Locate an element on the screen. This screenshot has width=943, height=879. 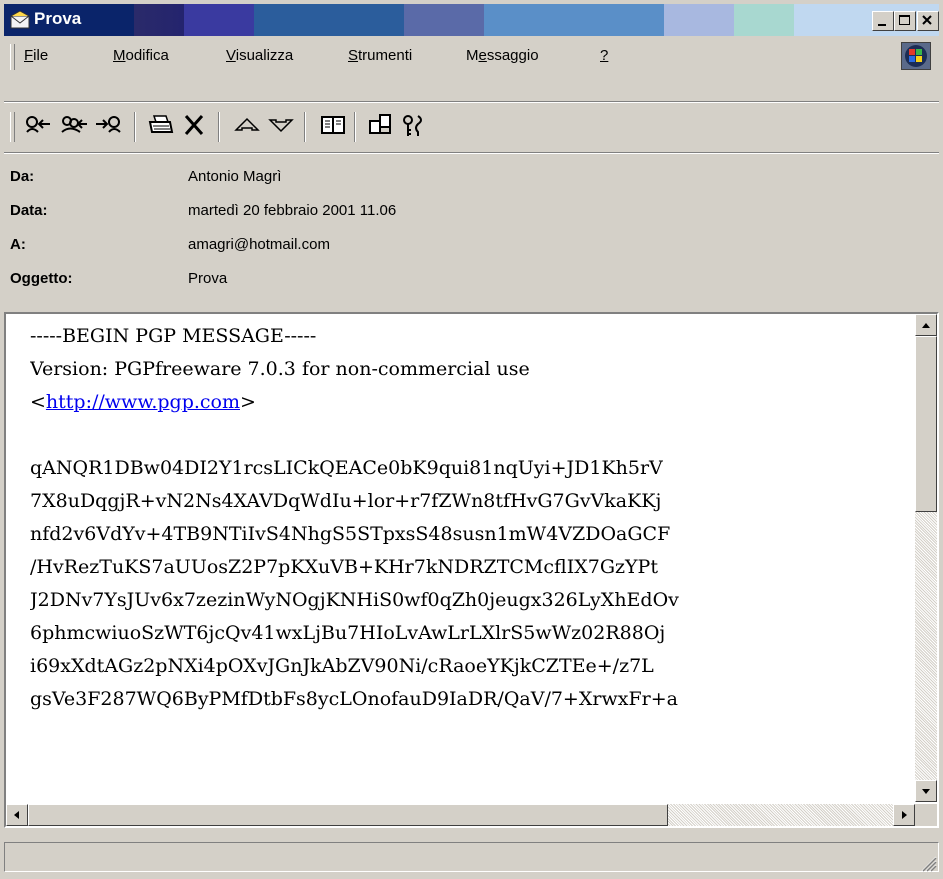
scroll-down-button is located at coordinates (926, 791).